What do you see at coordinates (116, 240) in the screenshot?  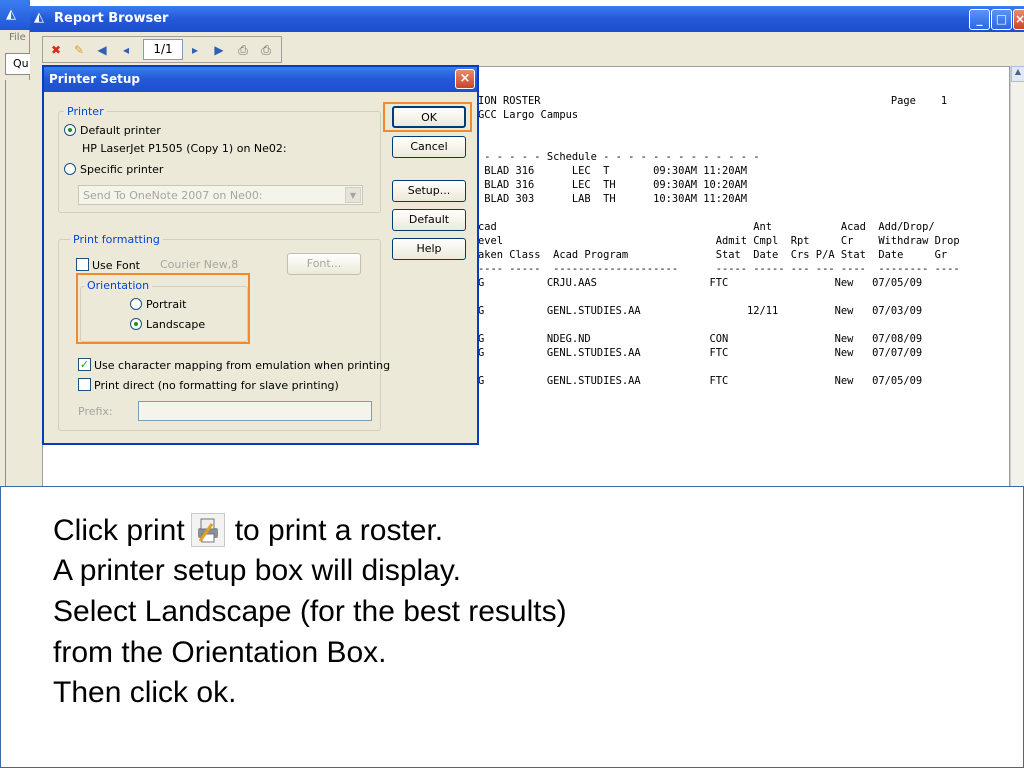 I see `print-formatting-label: Print formatting` at bounding box center [116, 240].